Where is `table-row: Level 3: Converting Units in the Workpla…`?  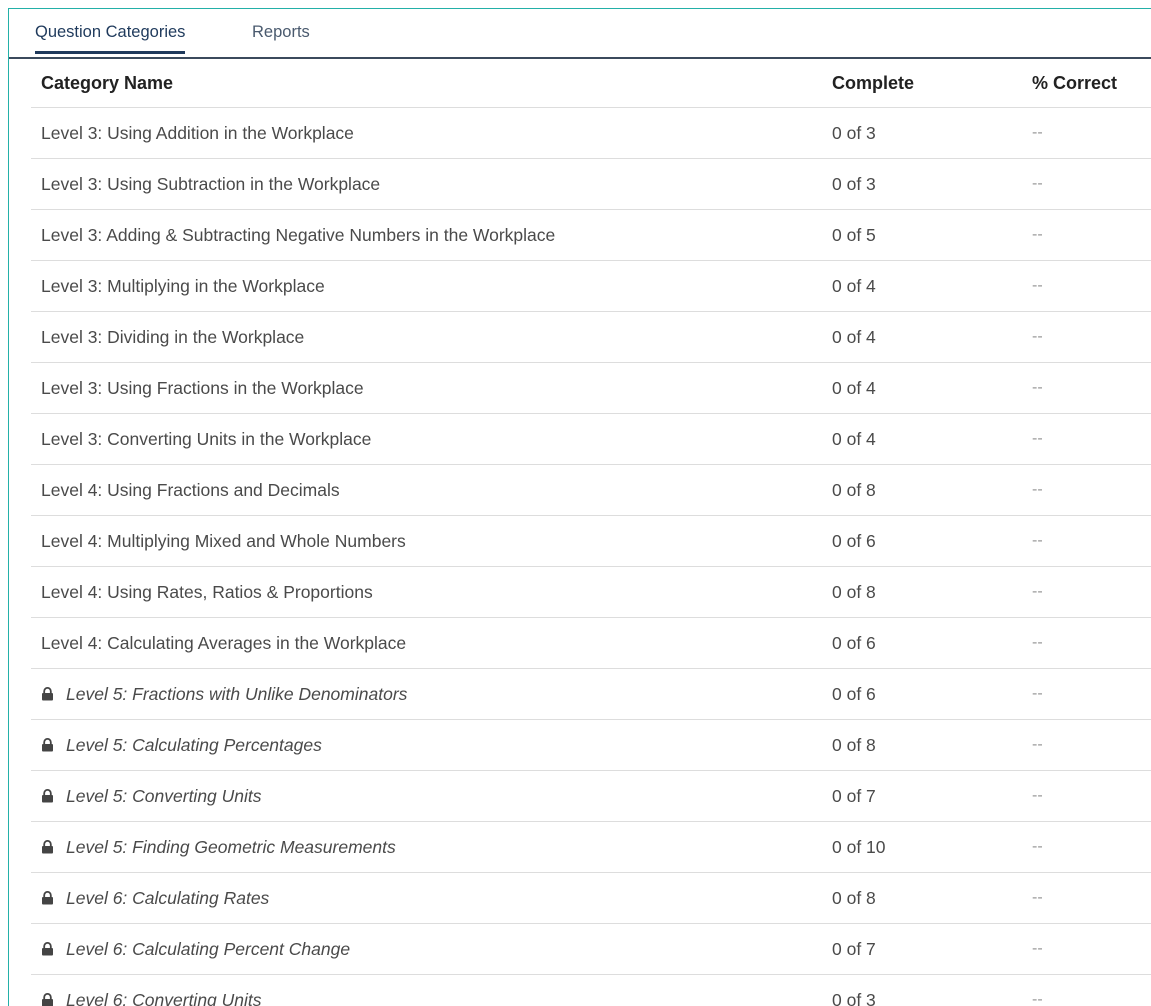
table-row: Level 3: Converting Units in the Workpla… is located at coordinates (591, 439).